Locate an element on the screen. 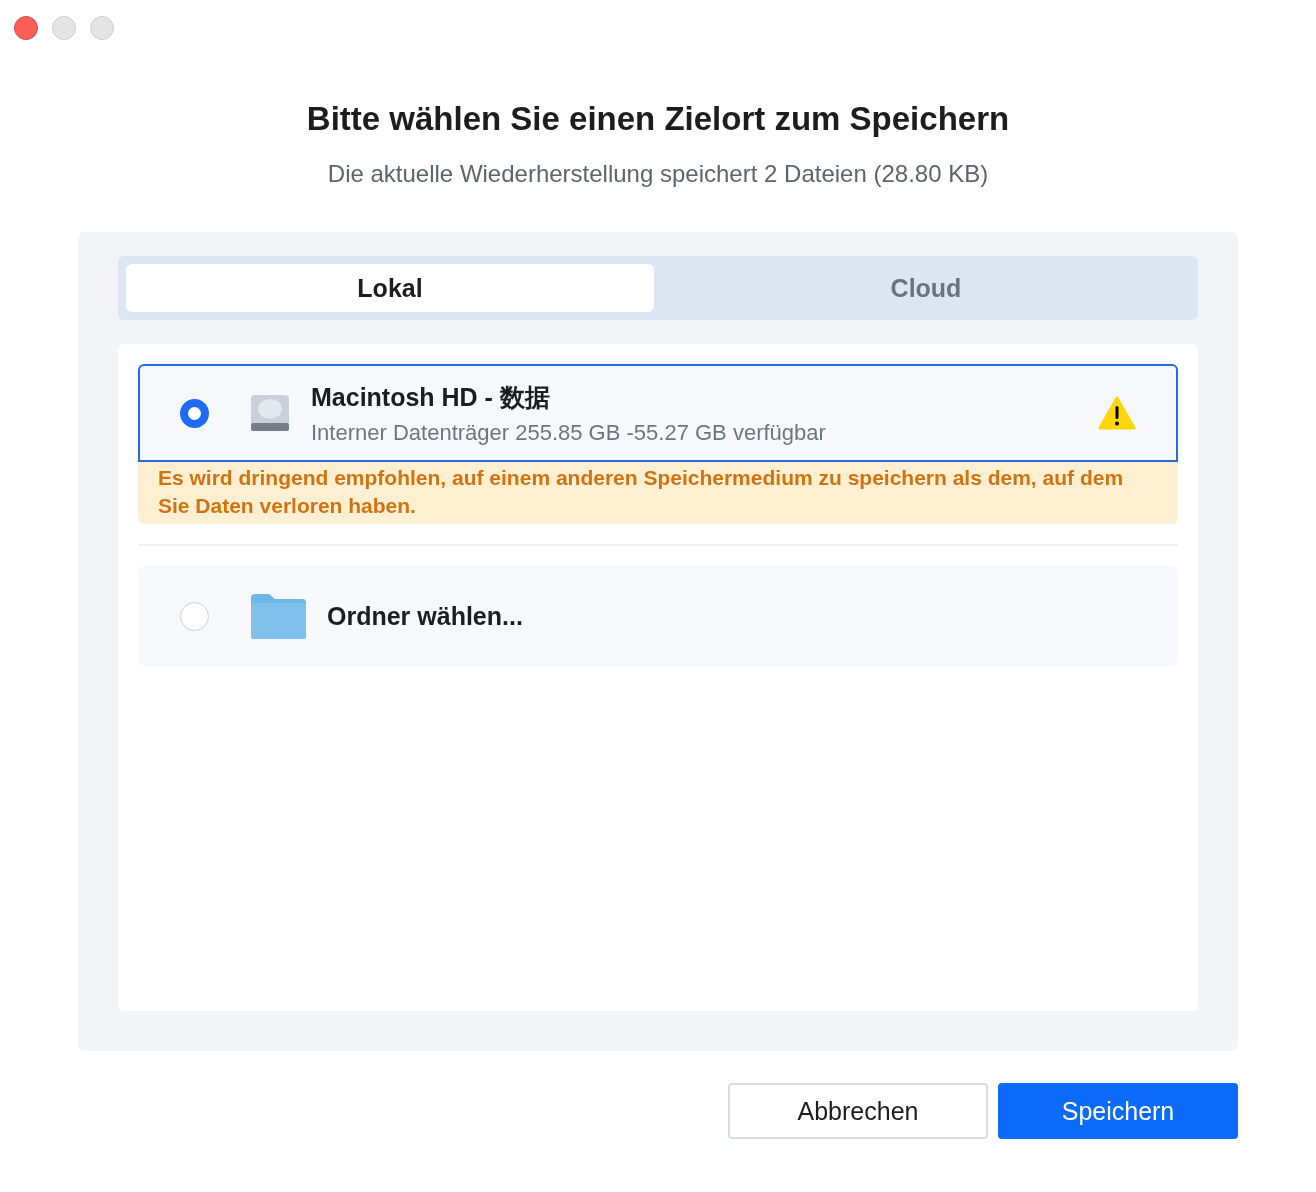  location-detail: Interner Datenträger 255.85 GB -55.27 GB verfügbar is located at coordinates (569, 432).